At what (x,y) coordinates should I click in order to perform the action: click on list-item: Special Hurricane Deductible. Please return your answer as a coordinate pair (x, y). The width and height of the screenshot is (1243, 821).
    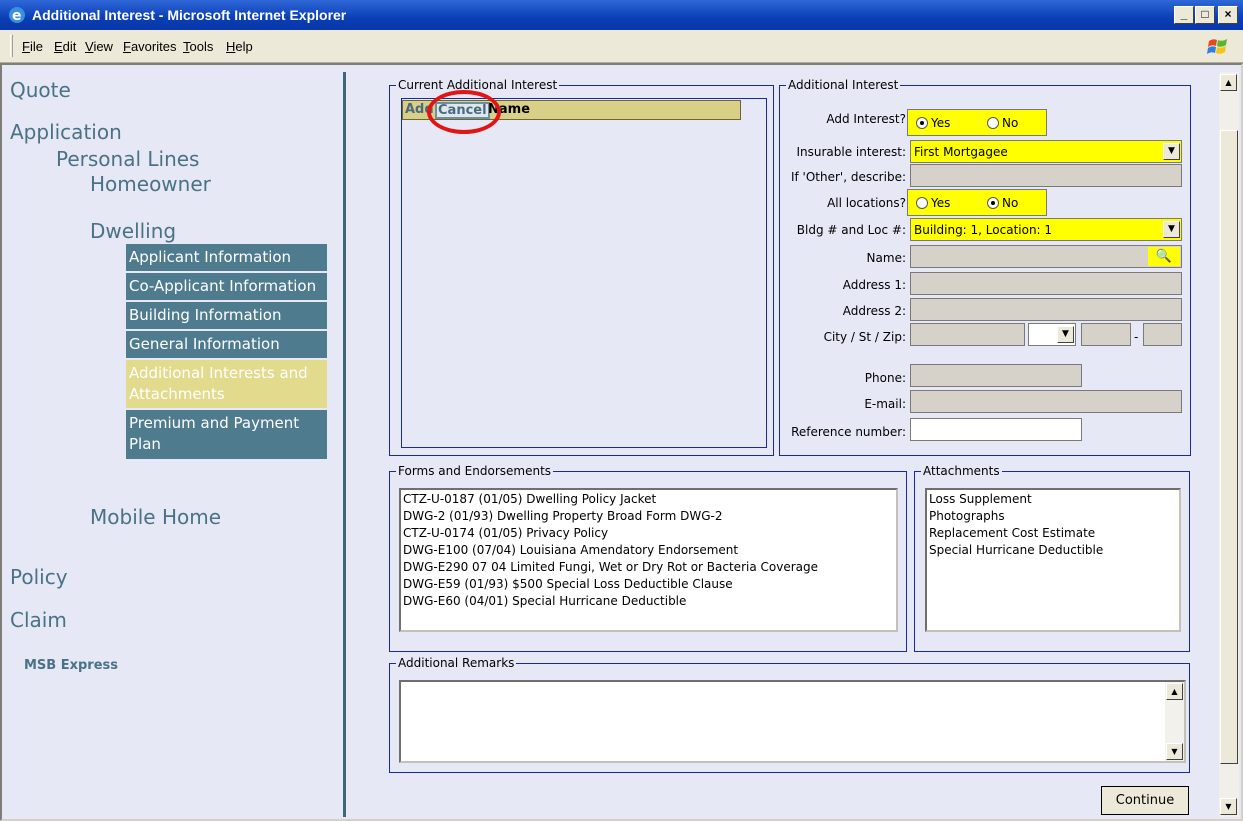
    Looking at the image, I should click on (1053, 550).